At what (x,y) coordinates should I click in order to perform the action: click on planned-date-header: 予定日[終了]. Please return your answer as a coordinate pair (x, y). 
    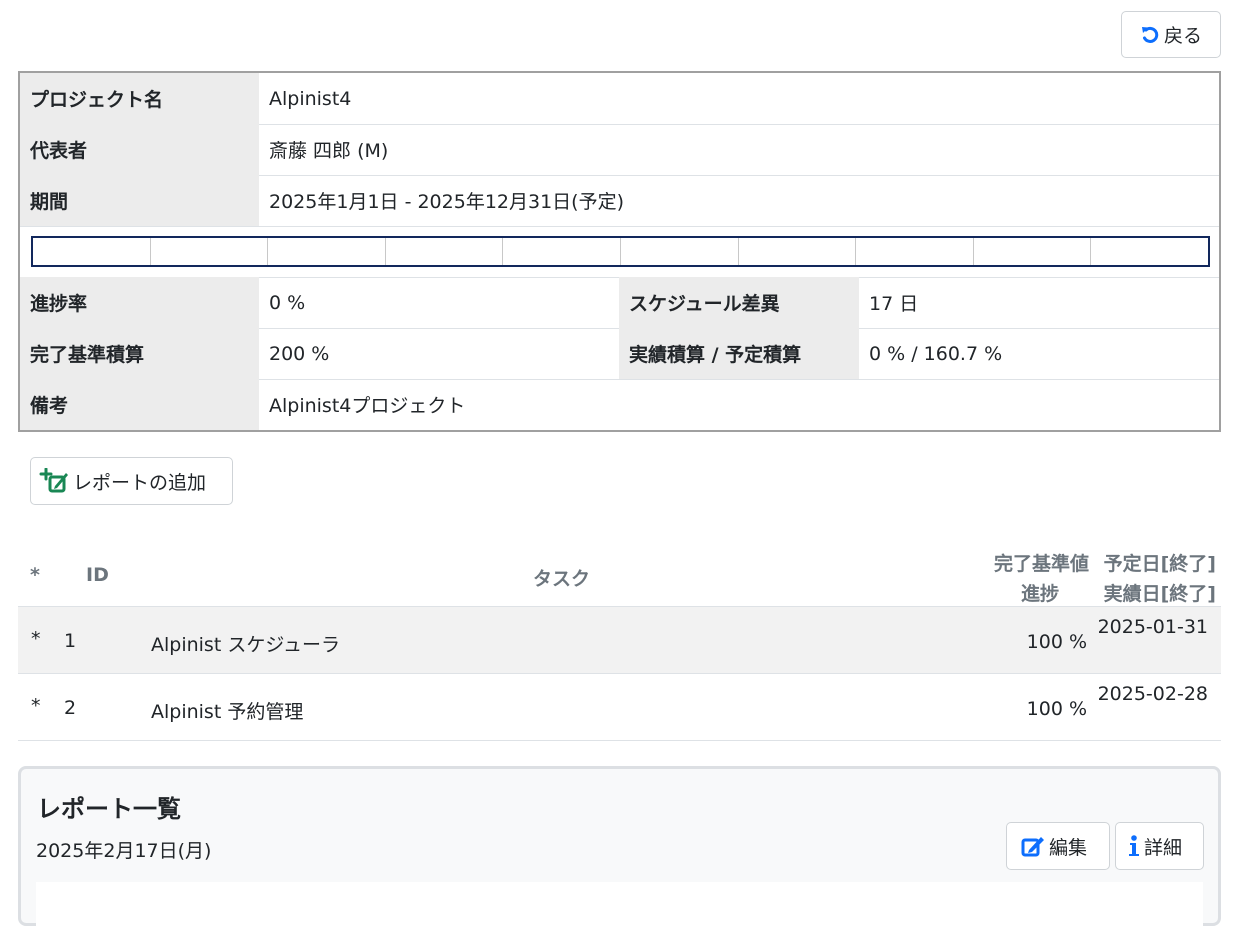
    Looking at the image, I should click on (1159, 564).